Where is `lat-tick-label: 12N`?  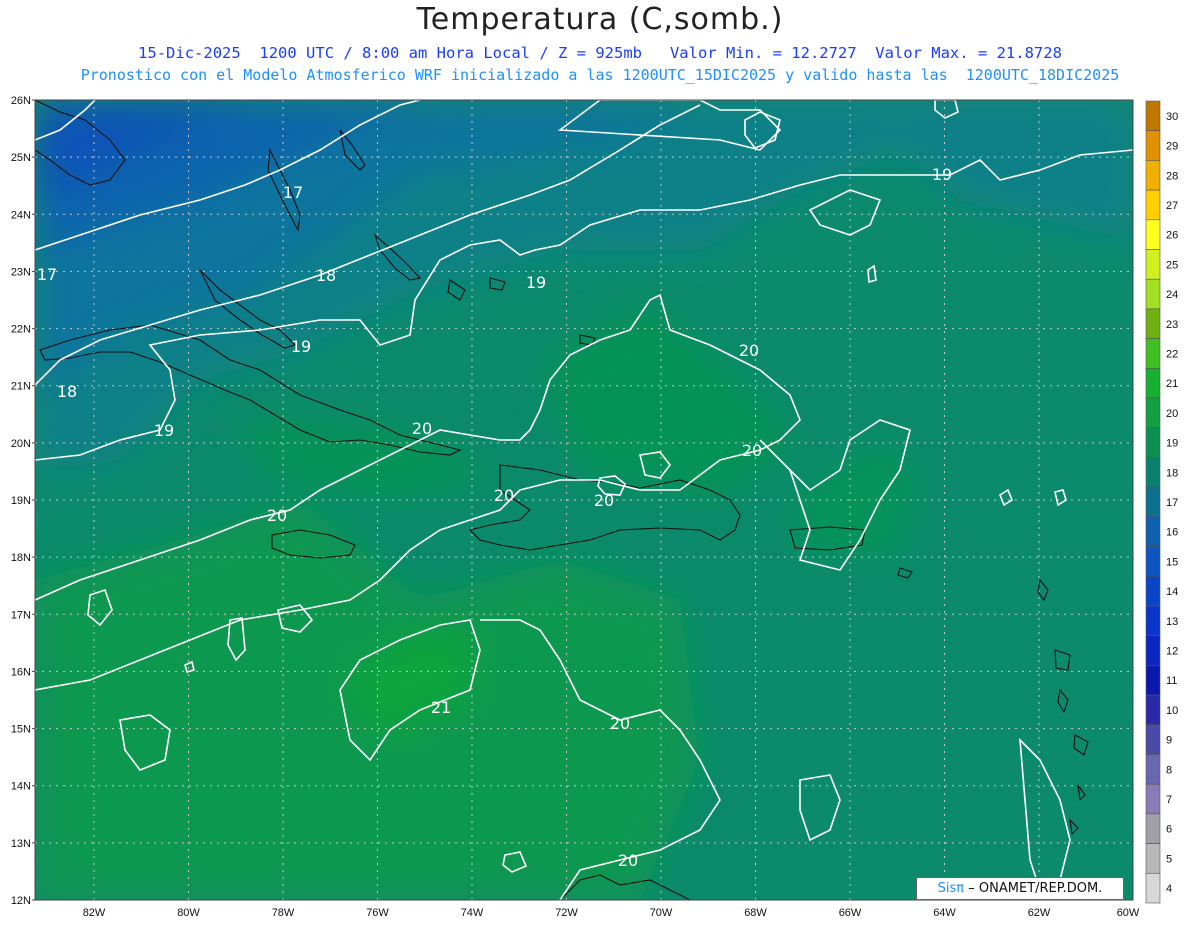
lat-tick-label: 12N is located at coordinates (21, 901).